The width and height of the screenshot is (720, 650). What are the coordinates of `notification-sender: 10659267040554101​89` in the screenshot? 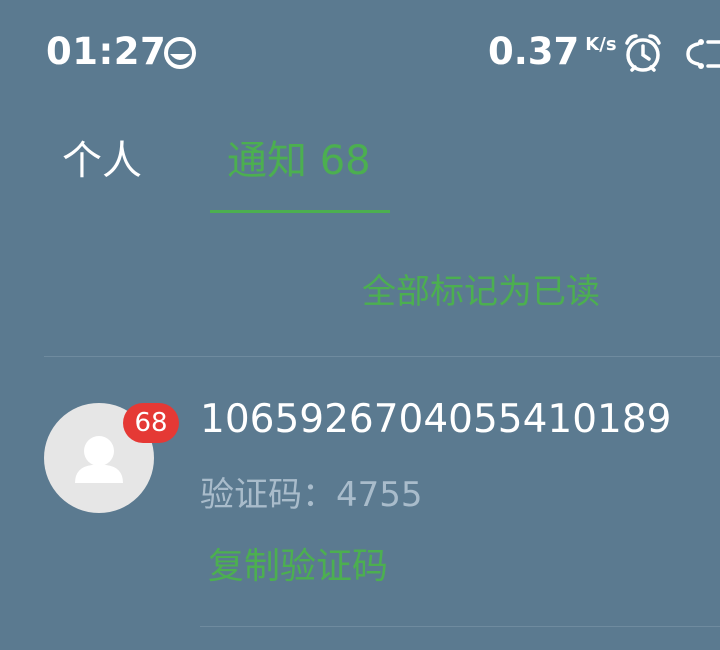 It's located at (436, 419).